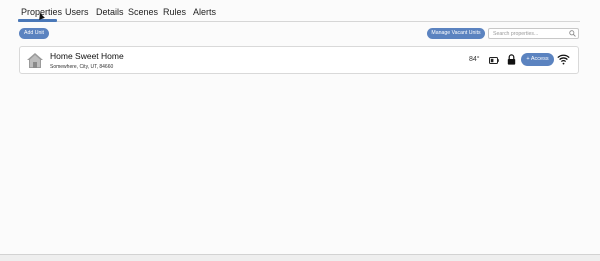 Image resolution: width=600 pixels, height=261 pixels. What do you see at coordinates (110, 12) in the screenshot?
I see `tab-details: Details` at bounding box center [110, 12].